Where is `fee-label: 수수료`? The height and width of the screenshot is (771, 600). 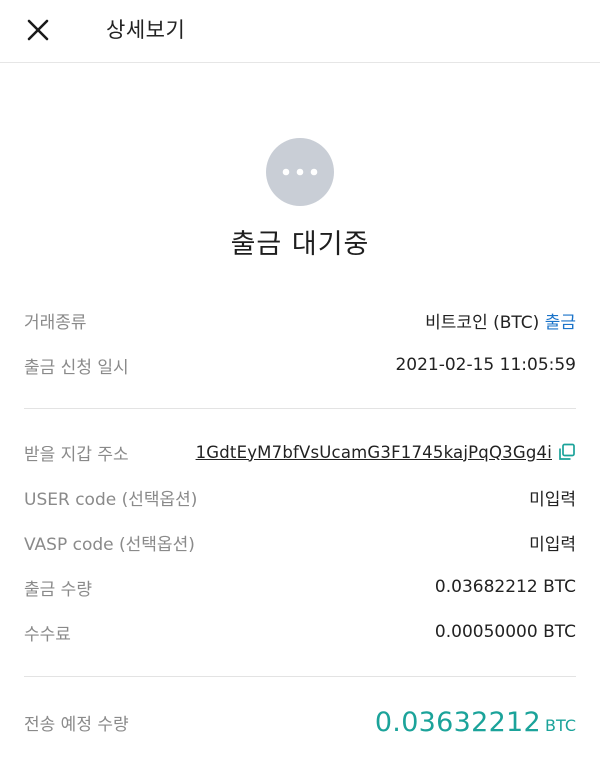
fee-label: 수수료 is located at coordinates (47, 634).